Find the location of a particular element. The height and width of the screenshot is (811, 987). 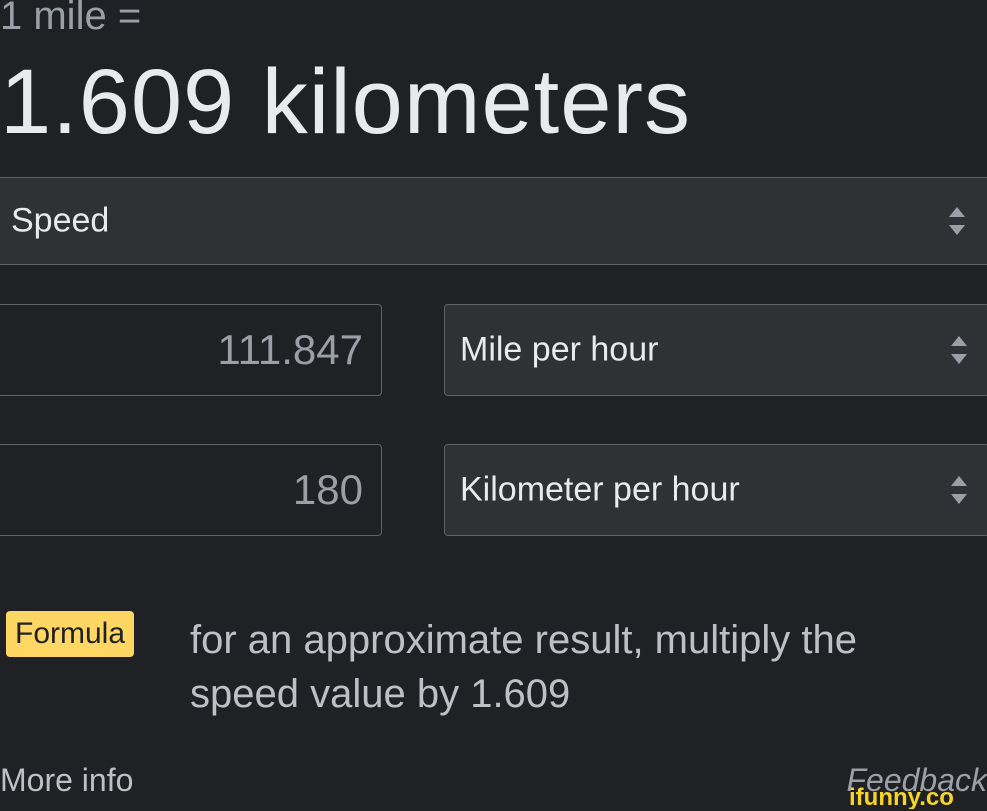

formula-badge: Formula is located at coordinates (70, 634).